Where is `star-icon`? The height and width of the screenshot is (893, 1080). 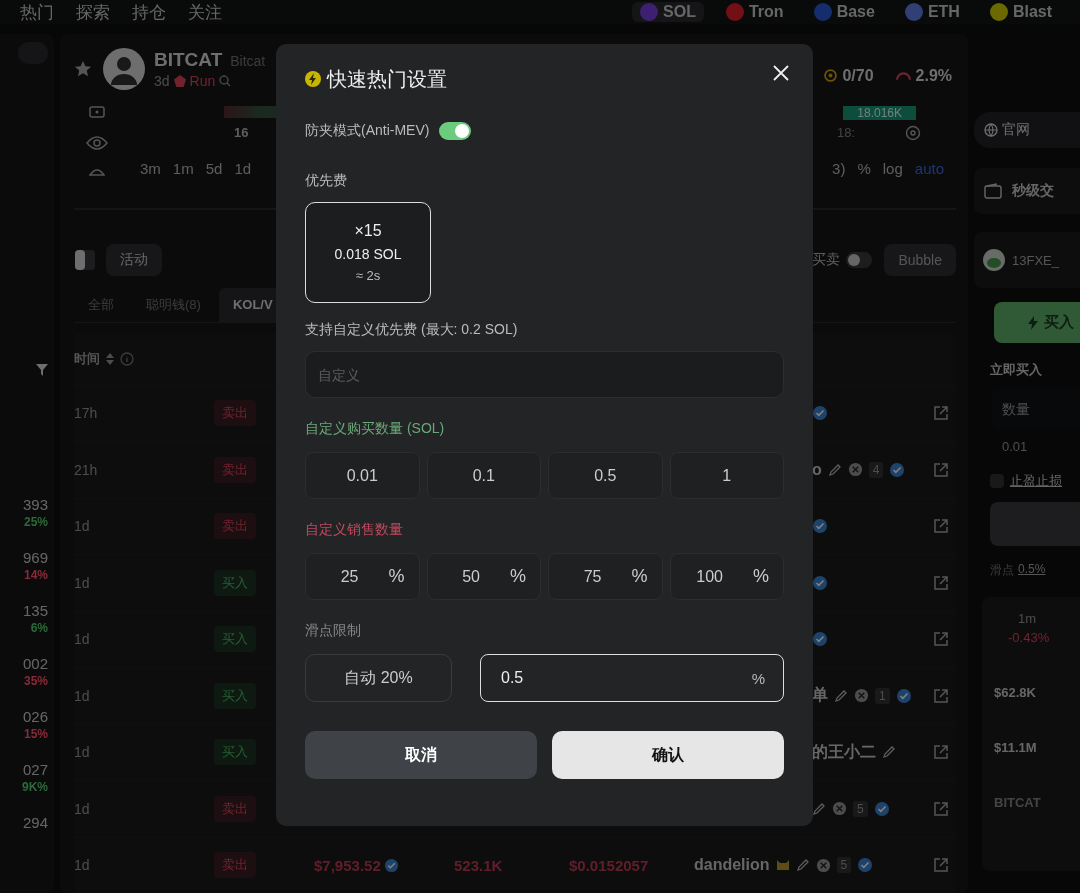 star-icon is located at coordinates (83, 68).